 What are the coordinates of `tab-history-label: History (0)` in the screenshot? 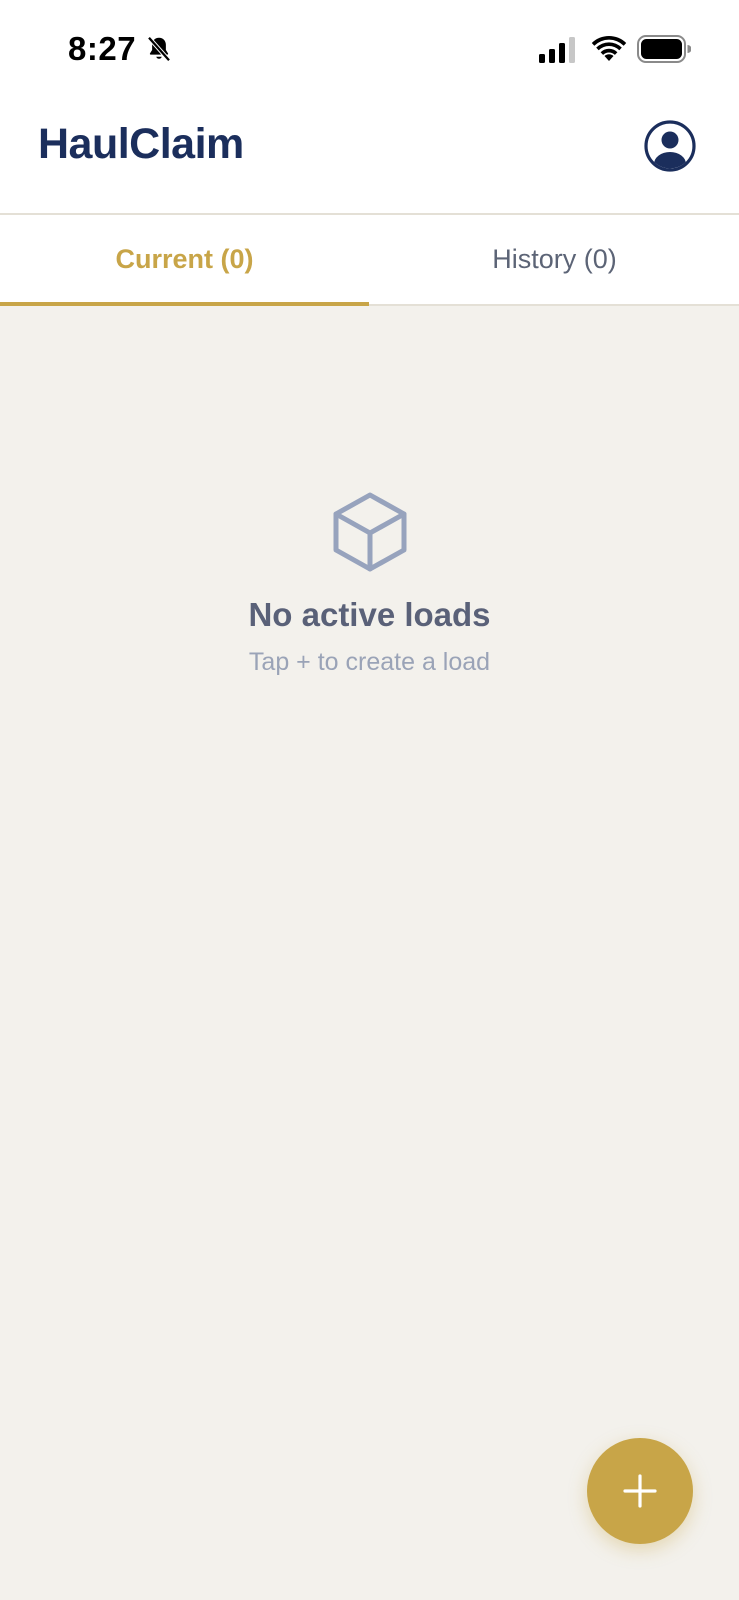 It's located at (554, 259).